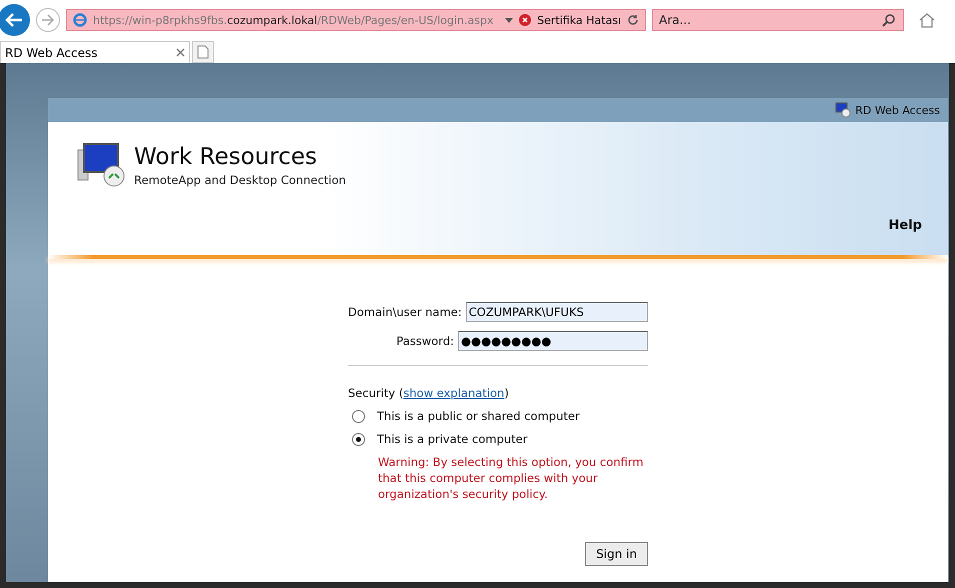  I want to click on field-label: Password:, so click(425, 341).